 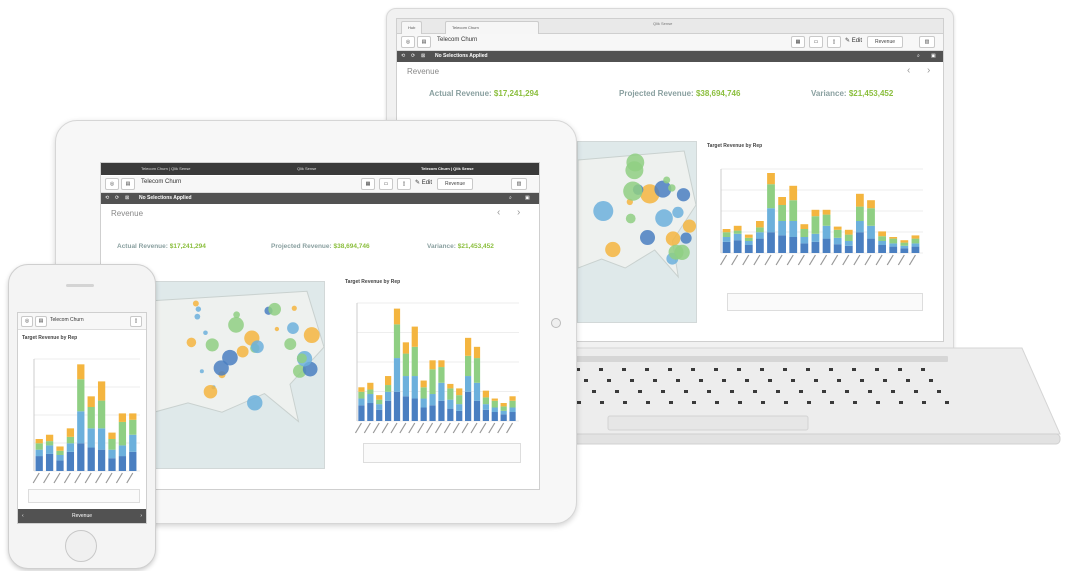 I want to click on bar-chart, so click(x=81, y=415).